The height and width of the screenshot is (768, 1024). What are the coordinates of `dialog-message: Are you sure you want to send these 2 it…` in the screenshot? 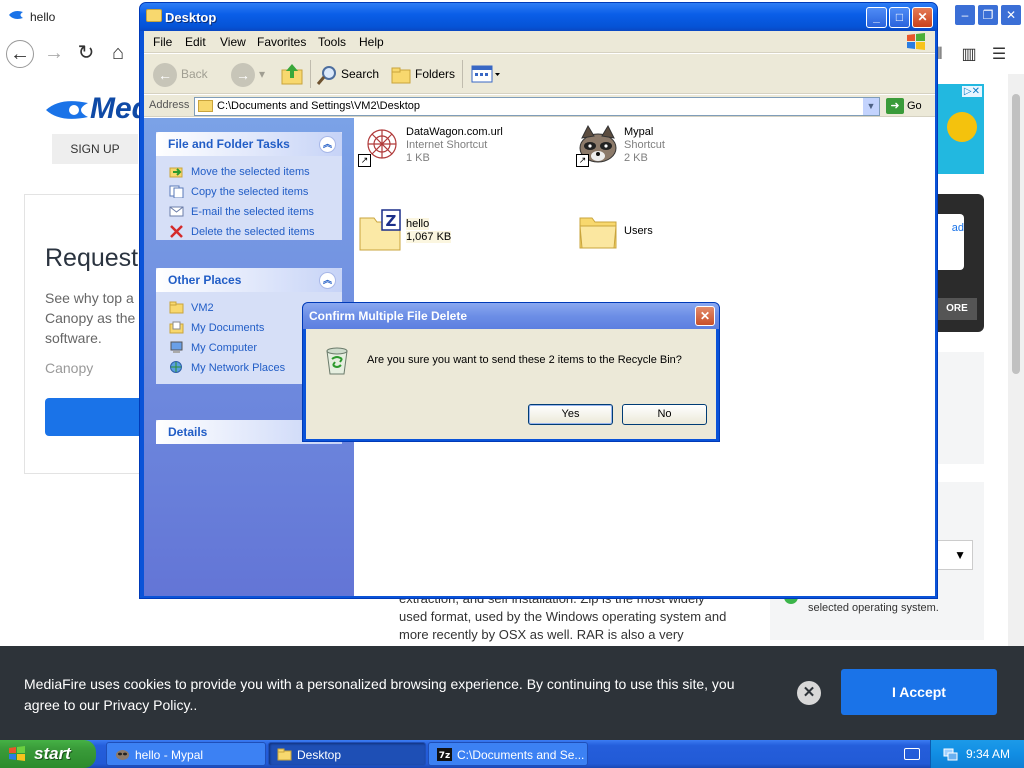 It's located at (524, 360).